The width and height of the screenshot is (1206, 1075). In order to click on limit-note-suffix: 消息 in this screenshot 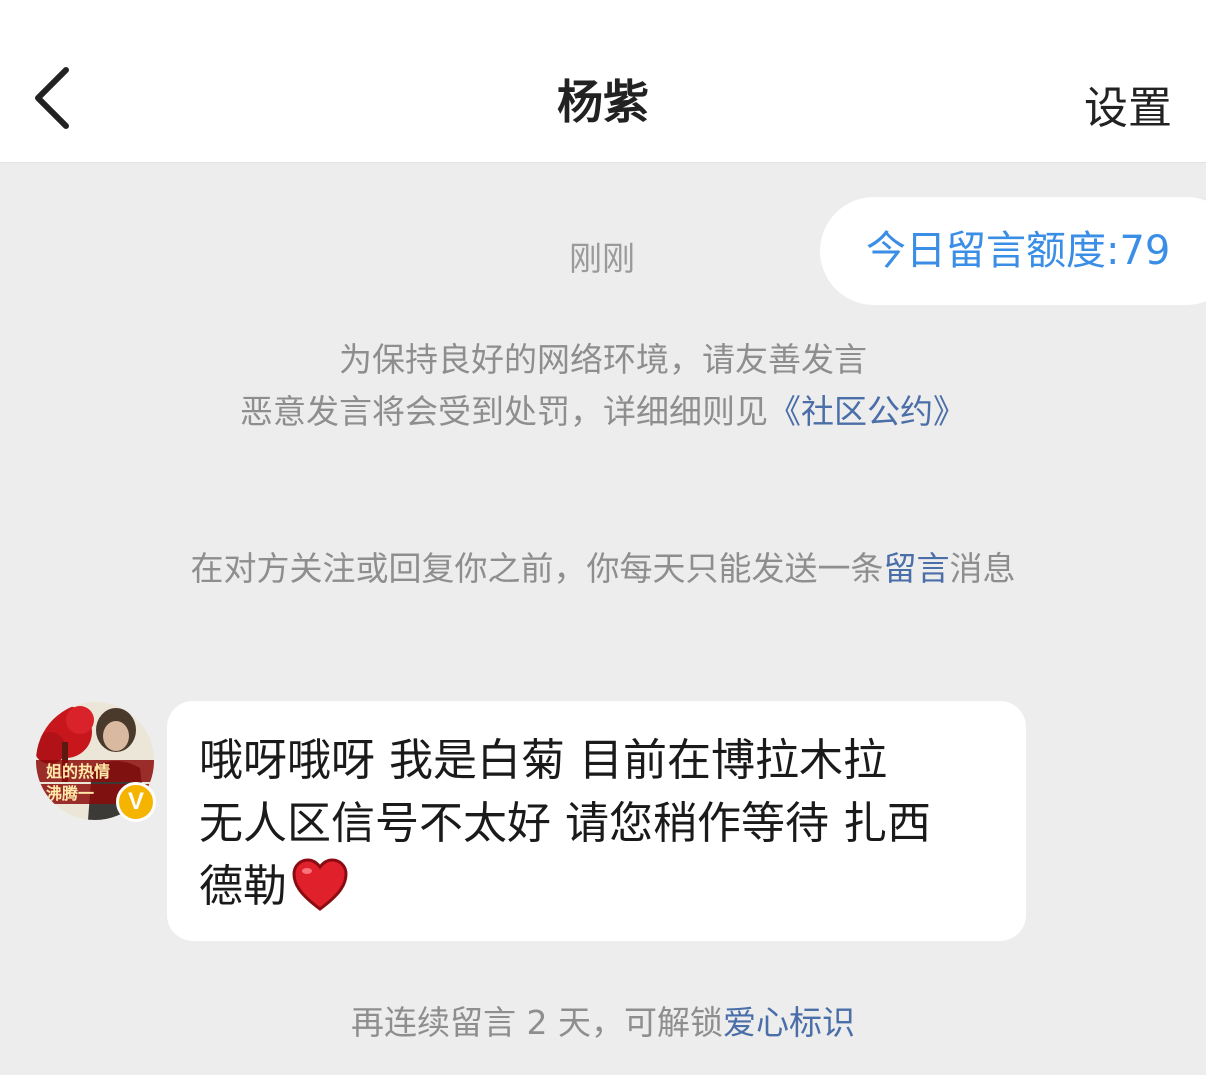, I will do `click(982, 568)`.